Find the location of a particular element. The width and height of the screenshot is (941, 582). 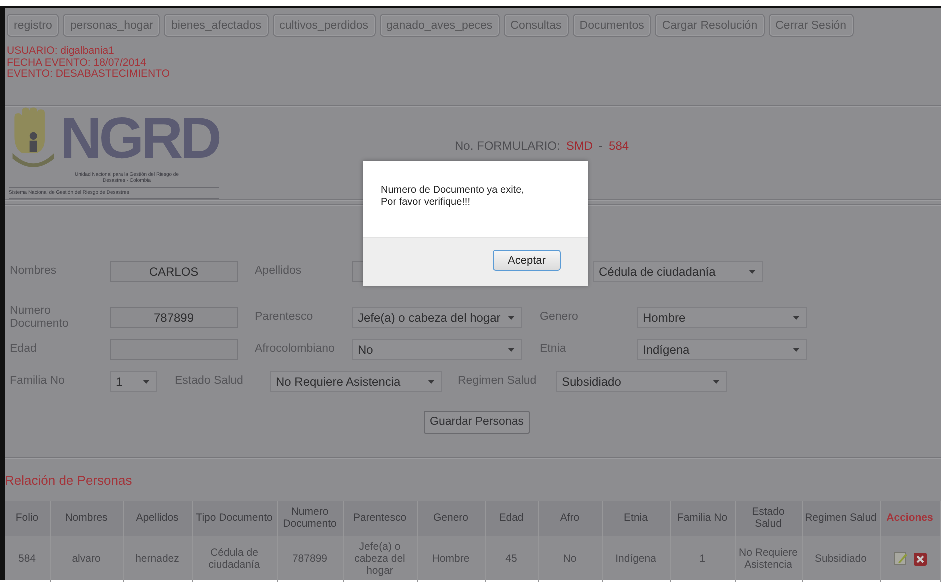

column-header: Tipo Documento is located at coordinates (234, 518).